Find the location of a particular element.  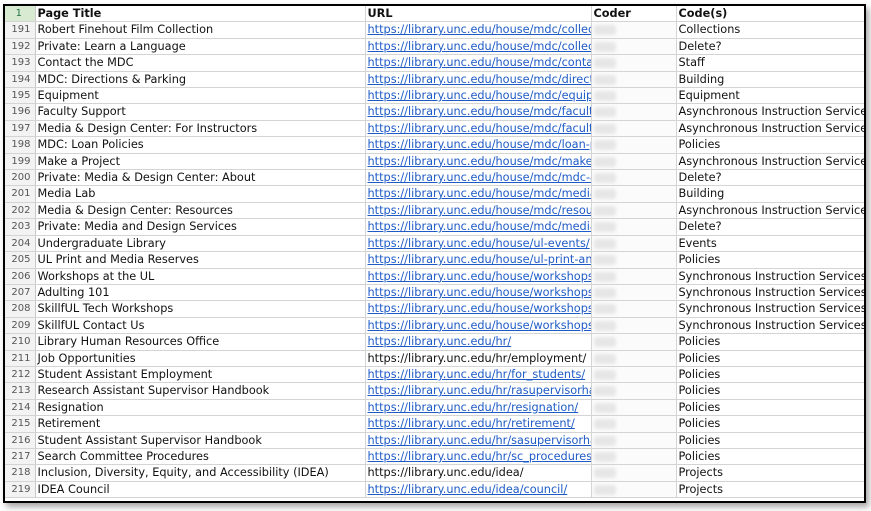

header-codes: Code(s) is located at coordinates (770, 14).